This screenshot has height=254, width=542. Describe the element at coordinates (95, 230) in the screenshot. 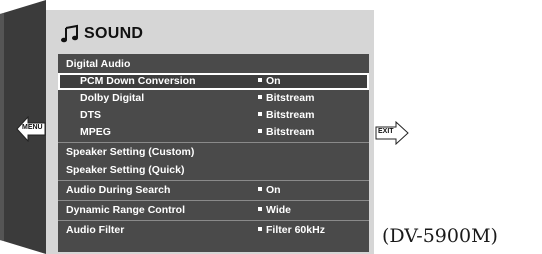

I see `menu-row-label: Audio Filter` at that location.